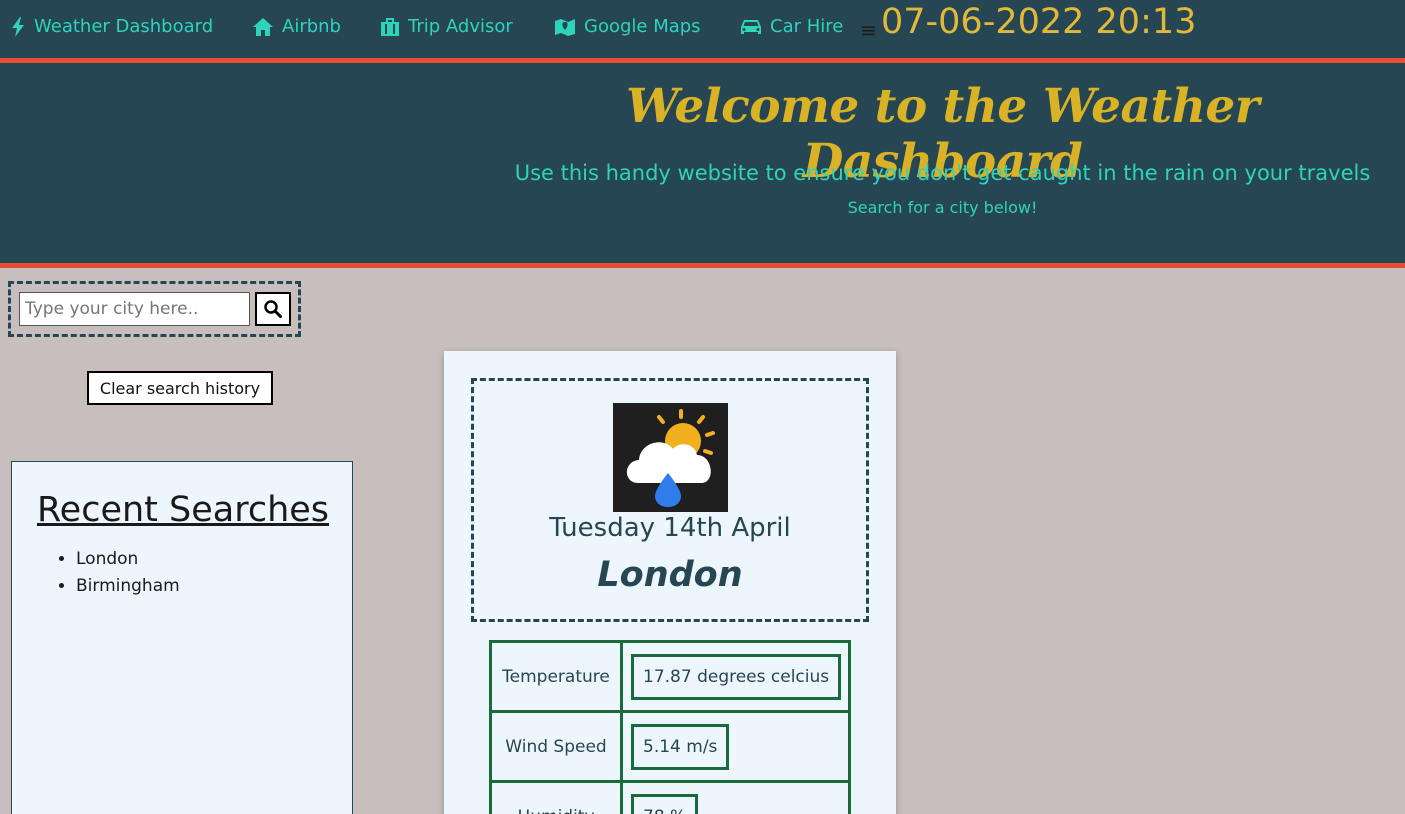  I want to click on nav-trip-advisor: Trip Advisor, so click(446, 26).